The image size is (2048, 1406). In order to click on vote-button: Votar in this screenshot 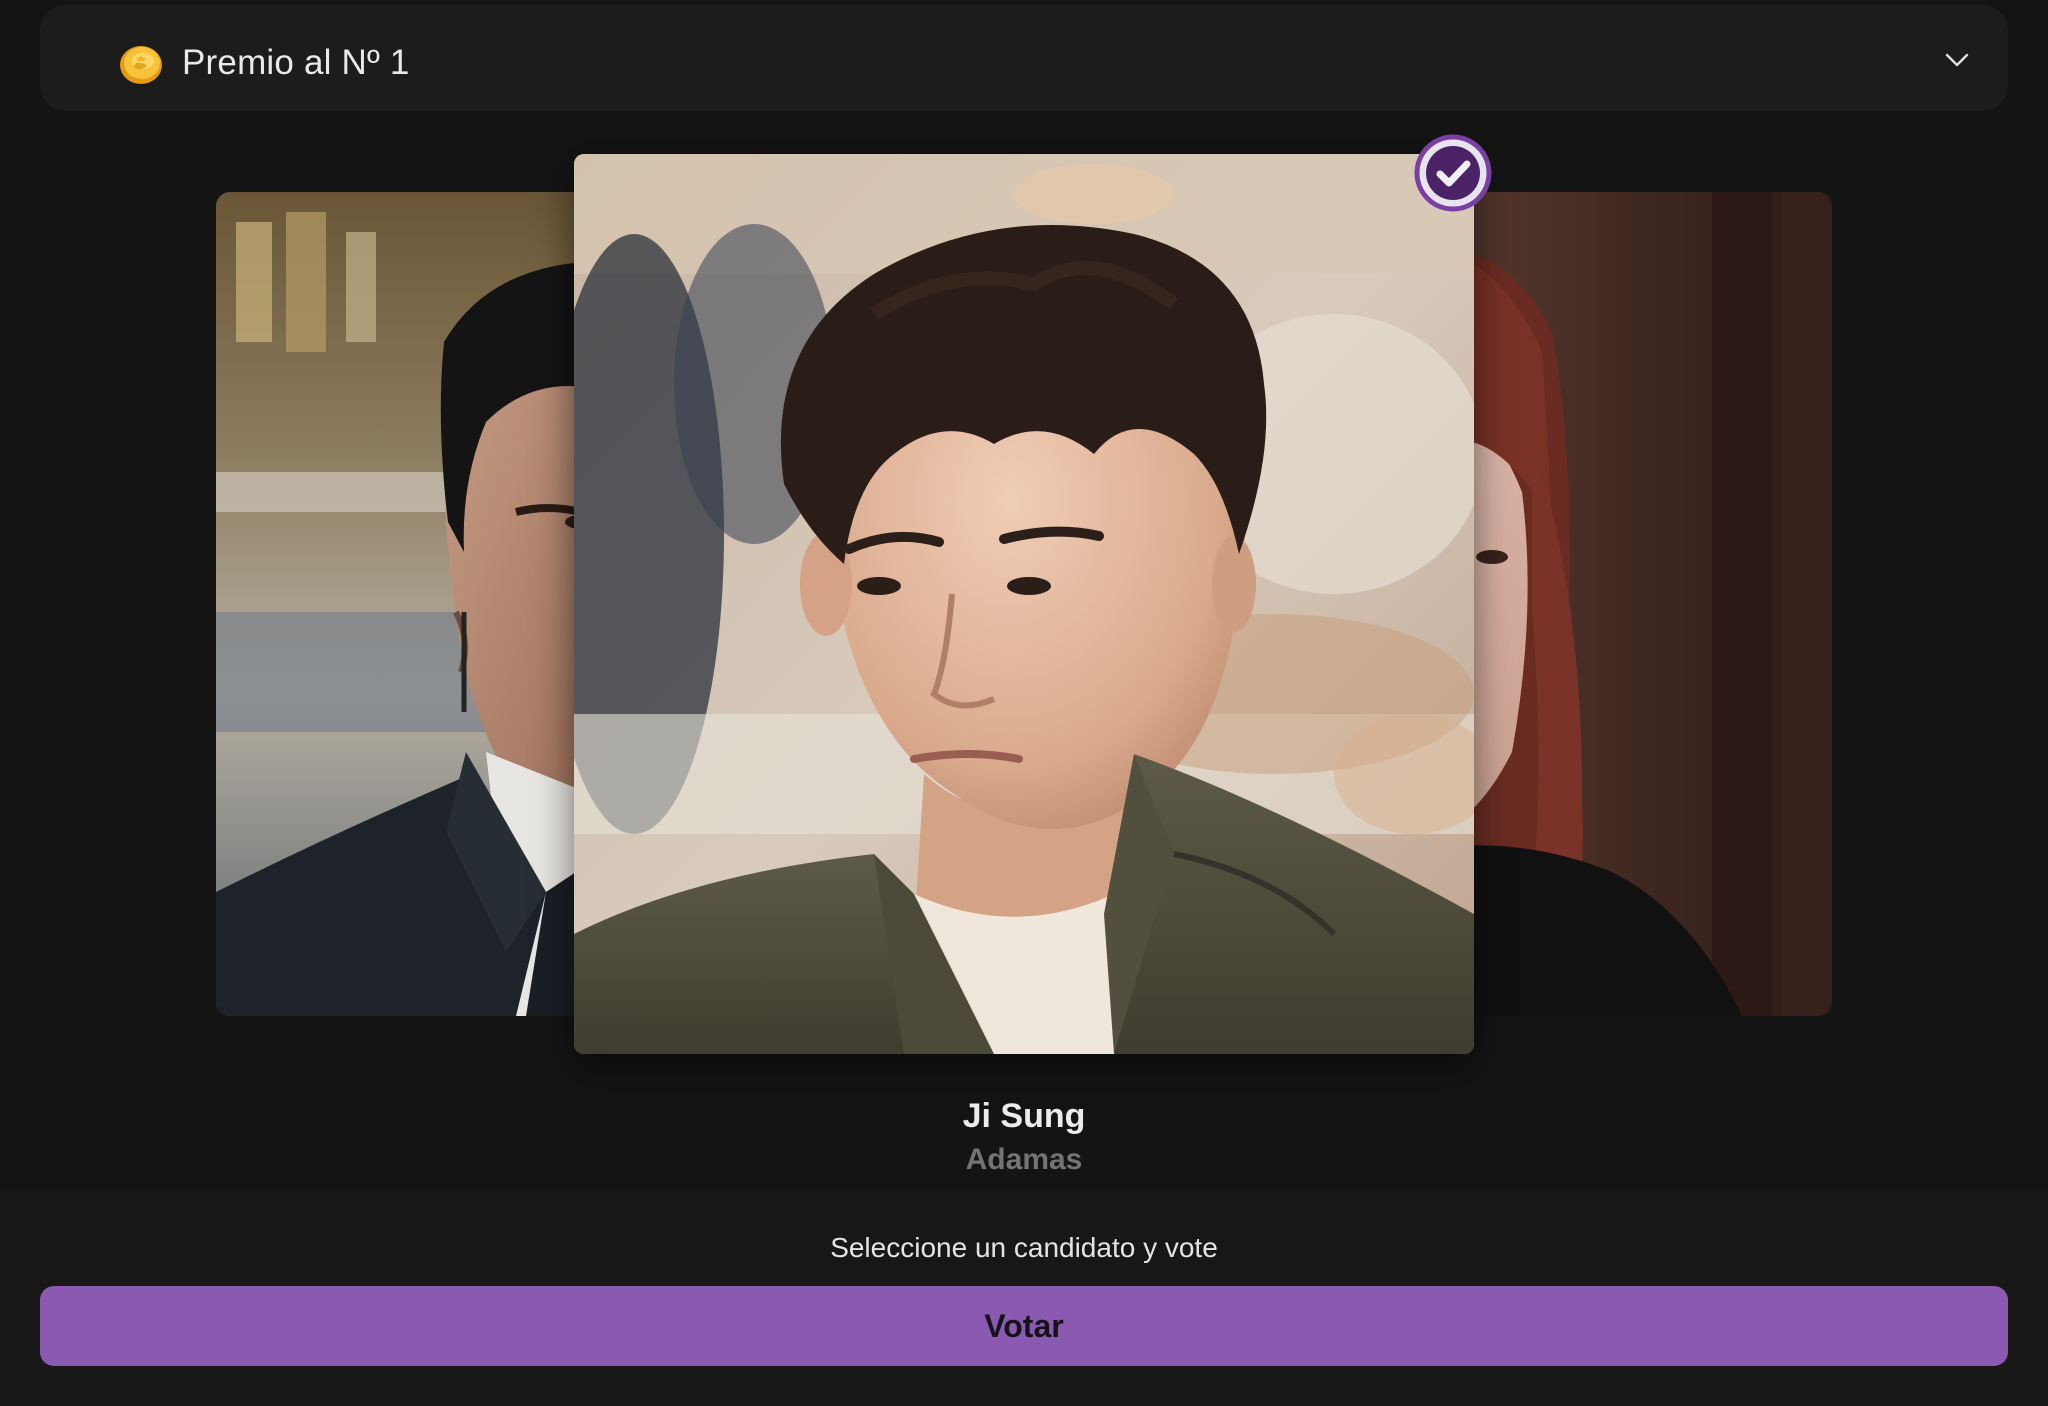, I will do `click(1024, 1326)`.